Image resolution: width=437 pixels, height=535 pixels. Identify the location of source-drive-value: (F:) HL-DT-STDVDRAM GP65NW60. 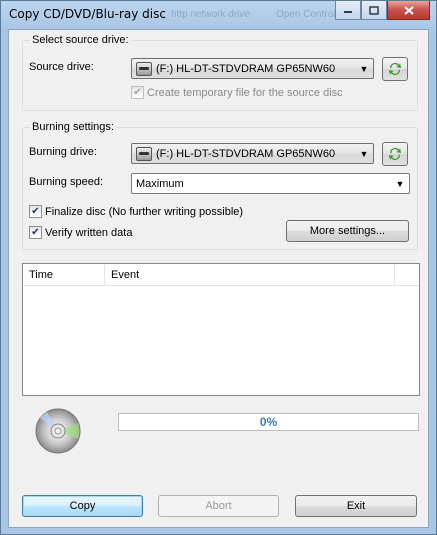
(246, 68).